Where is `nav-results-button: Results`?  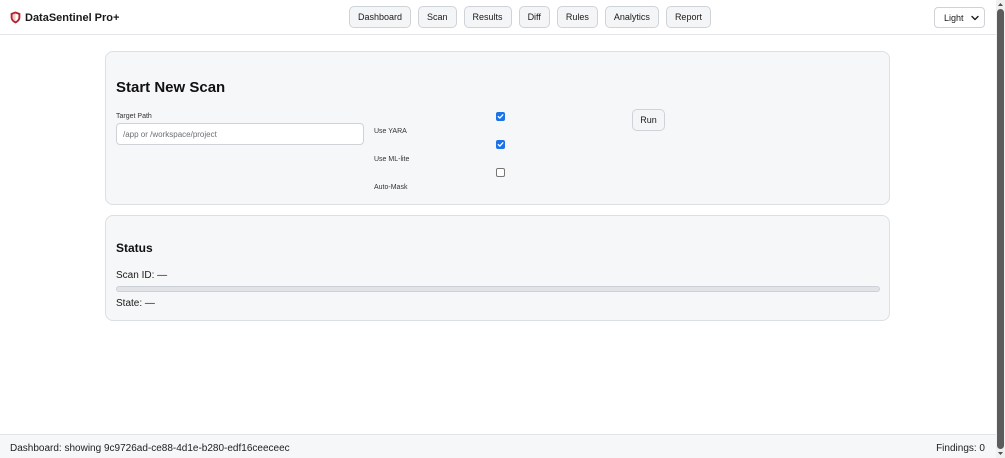
nav-results-button: Results is located at coordinates (487, 17).